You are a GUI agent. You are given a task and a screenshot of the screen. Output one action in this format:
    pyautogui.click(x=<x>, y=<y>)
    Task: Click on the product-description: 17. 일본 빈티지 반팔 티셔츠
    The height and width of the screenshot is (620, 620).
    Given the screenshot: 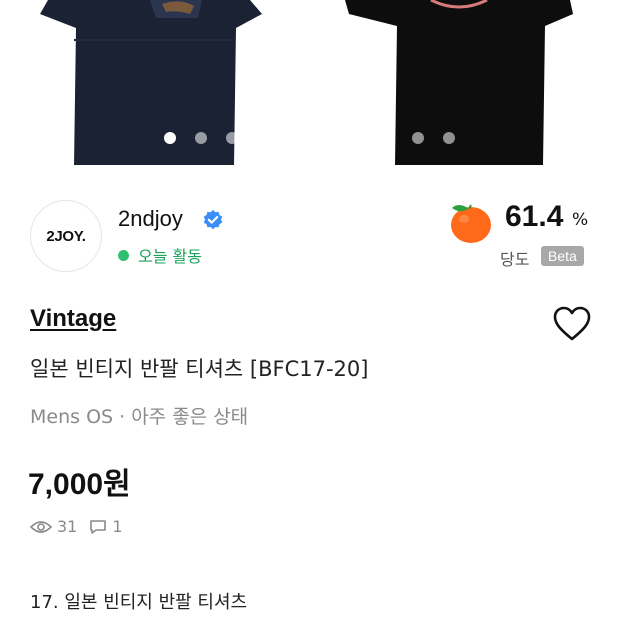 What is the action you would take?
    pyautogui.click(x=139, y=602)
    